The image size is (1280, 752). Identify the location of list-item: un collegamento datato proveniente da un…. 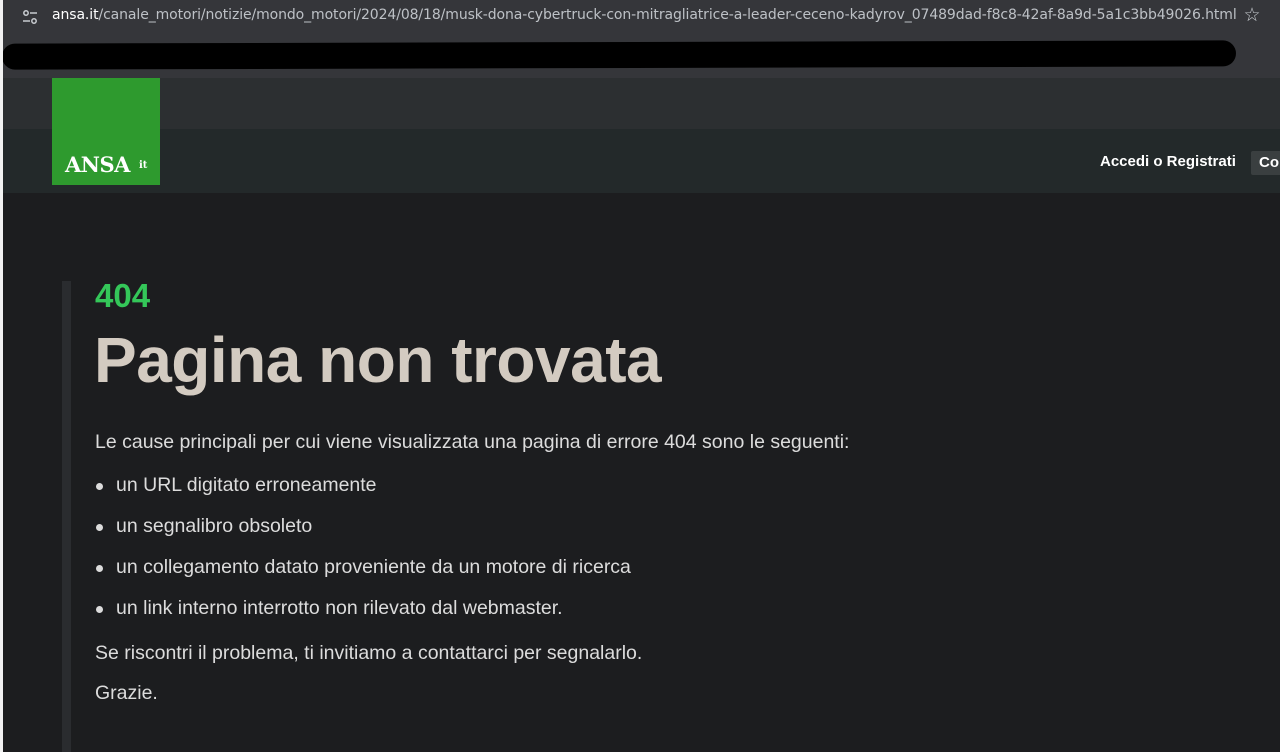
(373, 567).